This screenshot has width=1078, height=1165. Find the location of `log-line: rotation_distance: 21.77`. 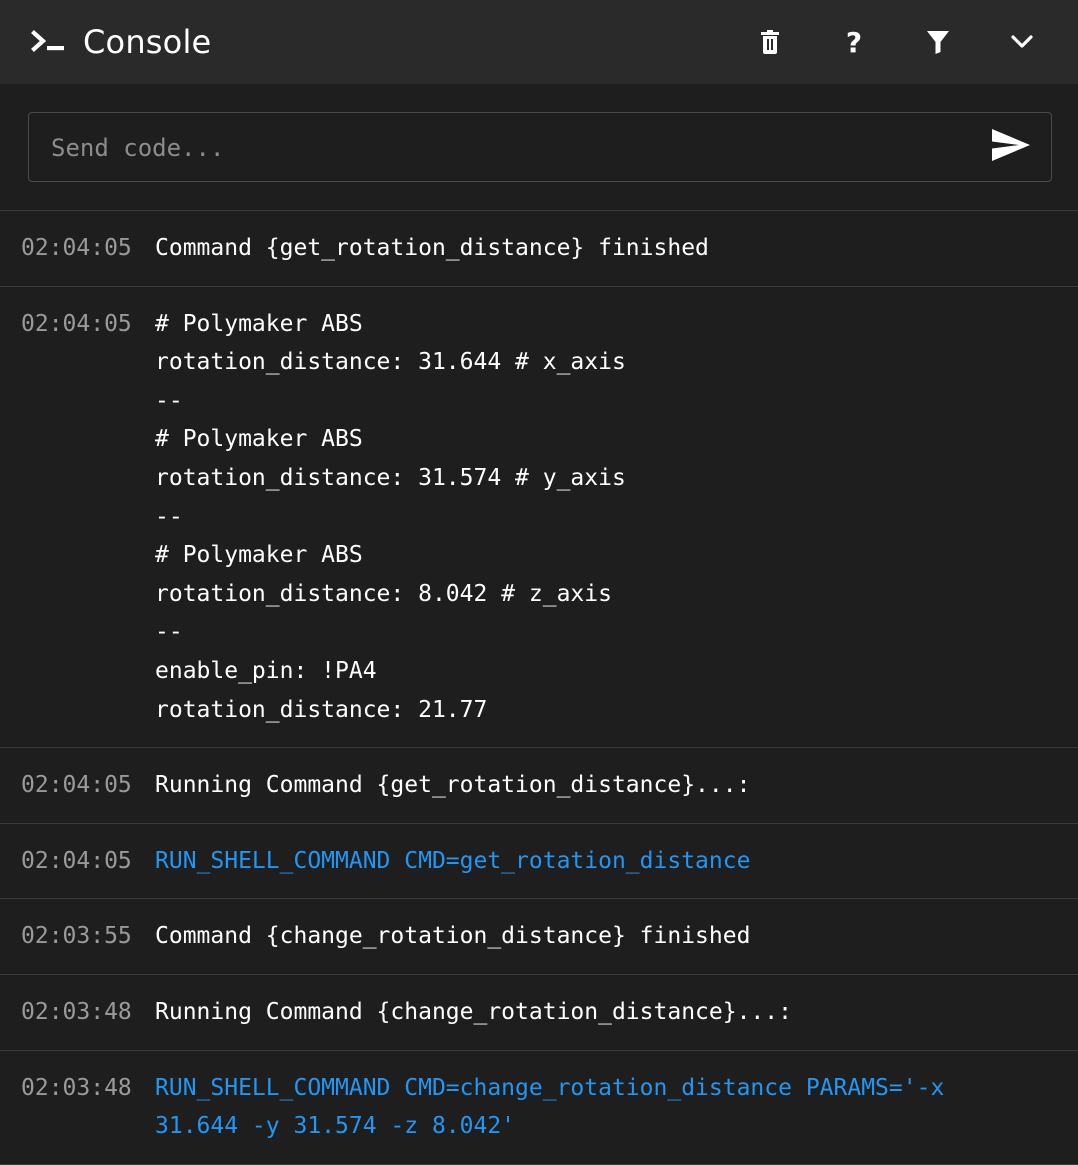

log-line: rotation_distance: 21.77 is located at coordinates (321, 709).